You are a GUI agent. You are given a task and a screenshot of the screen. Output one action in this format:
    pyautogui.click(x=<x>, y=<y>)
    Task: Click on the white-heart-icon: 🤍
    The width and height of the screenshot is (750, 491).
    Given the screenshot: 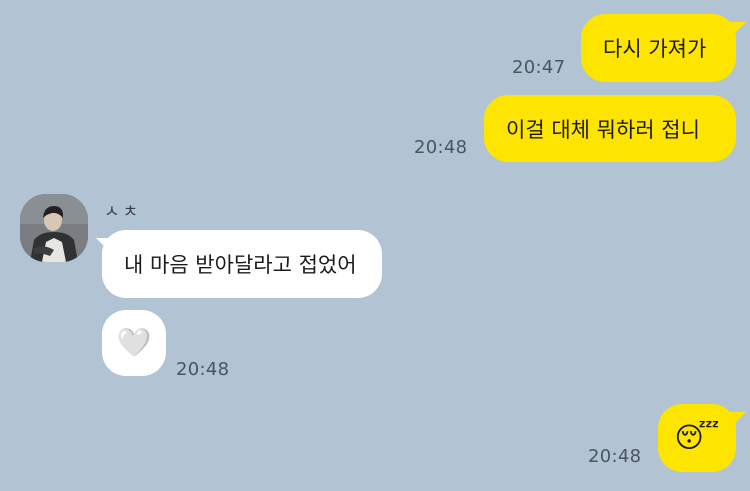 What is the action you would take?
    pyautogui.click(x=134, y=342)
    